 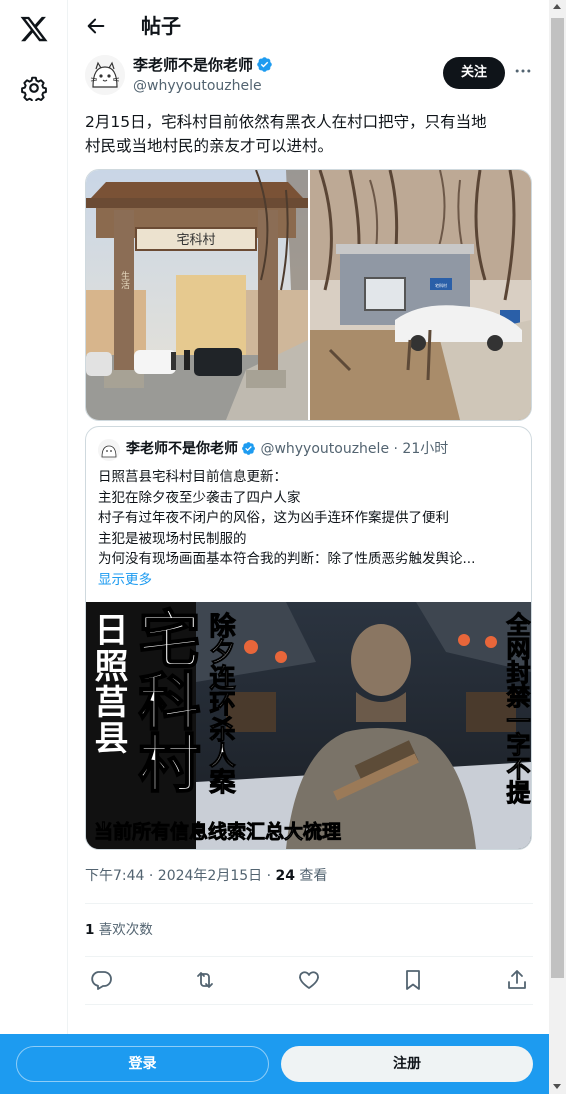 I want to click on house-sign-text: 宅科村, so click(x=441, y=285).